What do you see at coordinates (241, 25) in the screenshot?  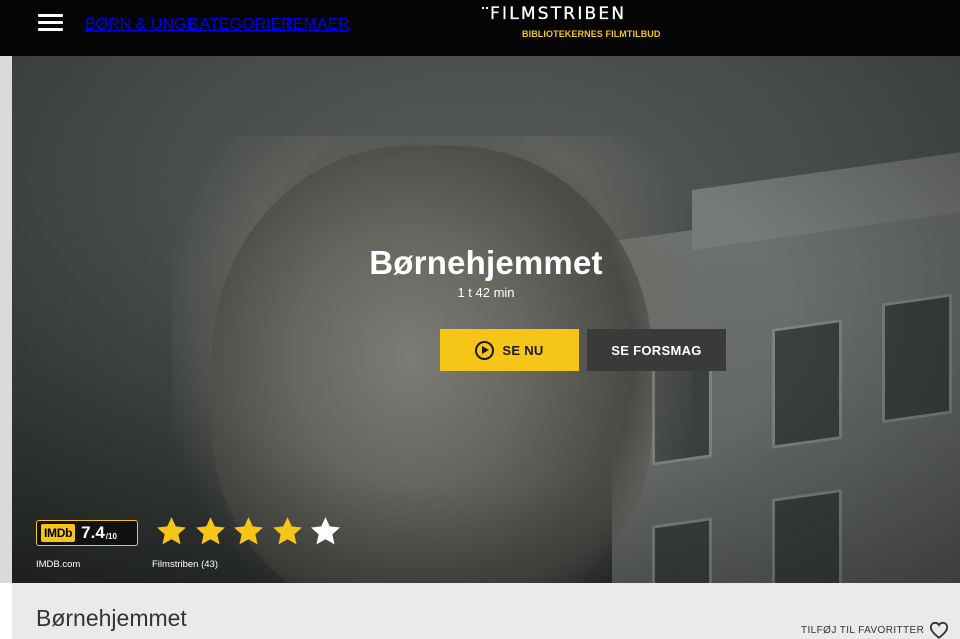 I see `nav-item-kategorier: KATEGORIER` at bounding box center [241, 25].